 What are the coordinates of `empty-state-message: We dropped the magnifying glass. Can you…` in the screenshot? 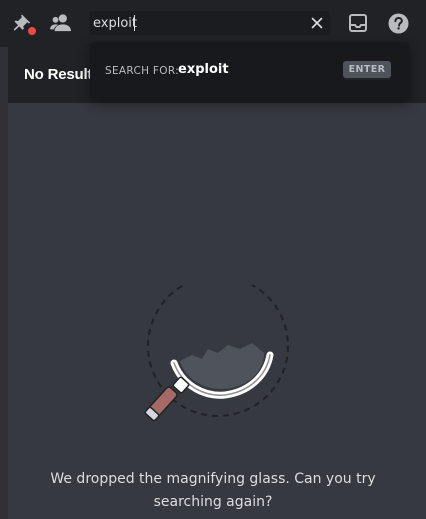 It's located at (213, 490).